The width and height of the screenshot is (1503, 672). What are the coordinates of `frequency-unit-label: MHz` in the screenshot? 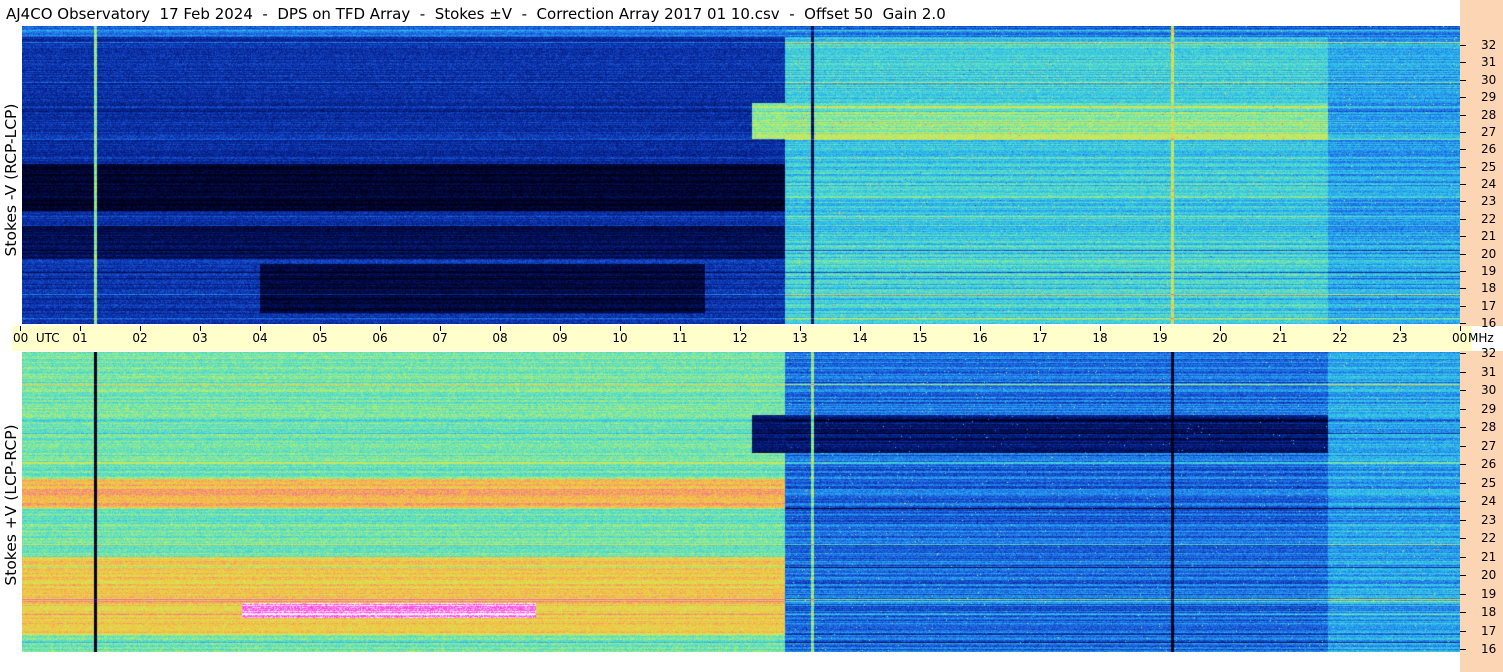 It's located at (1481, 338).